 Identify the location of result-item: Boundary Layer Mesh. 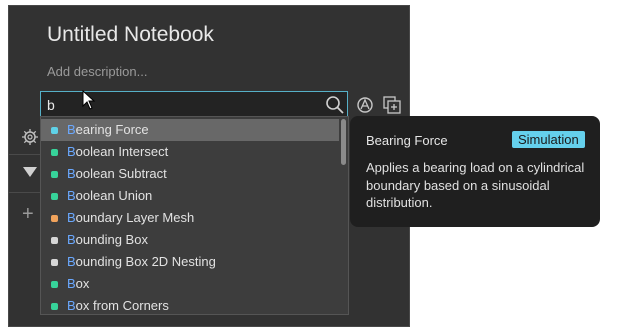
(190, 218).